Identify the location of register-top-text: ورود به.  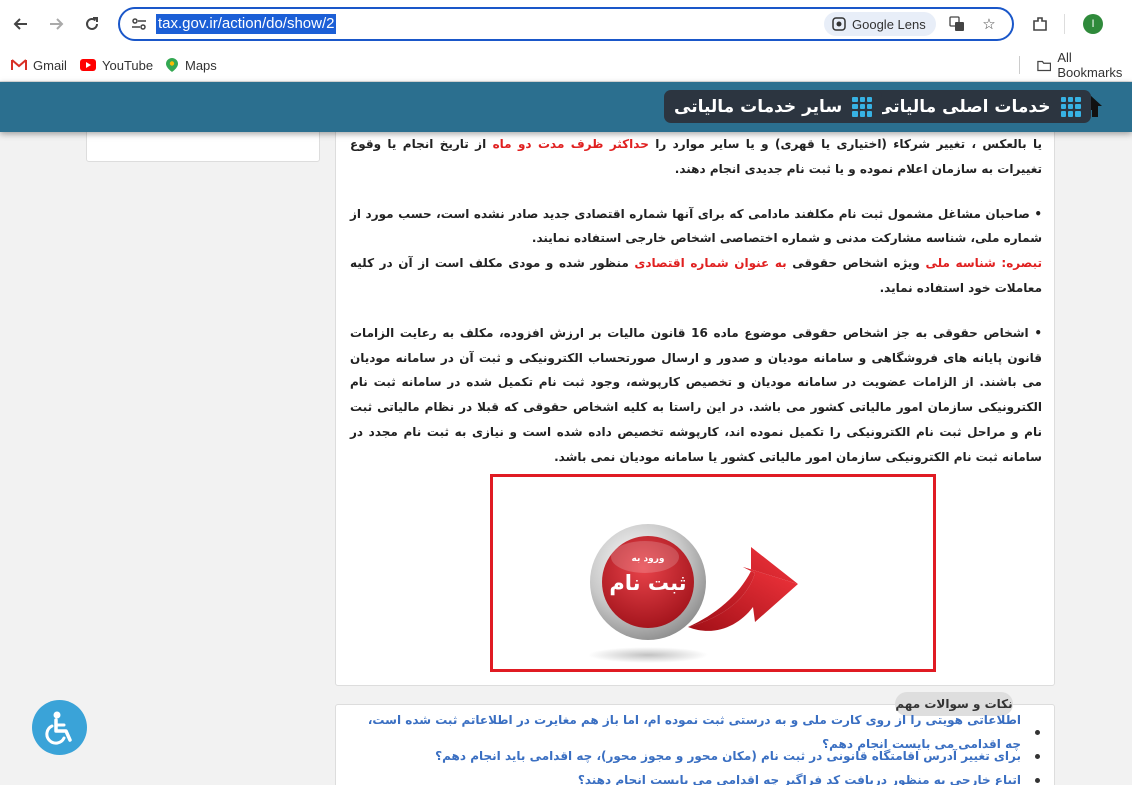
(648, 559).